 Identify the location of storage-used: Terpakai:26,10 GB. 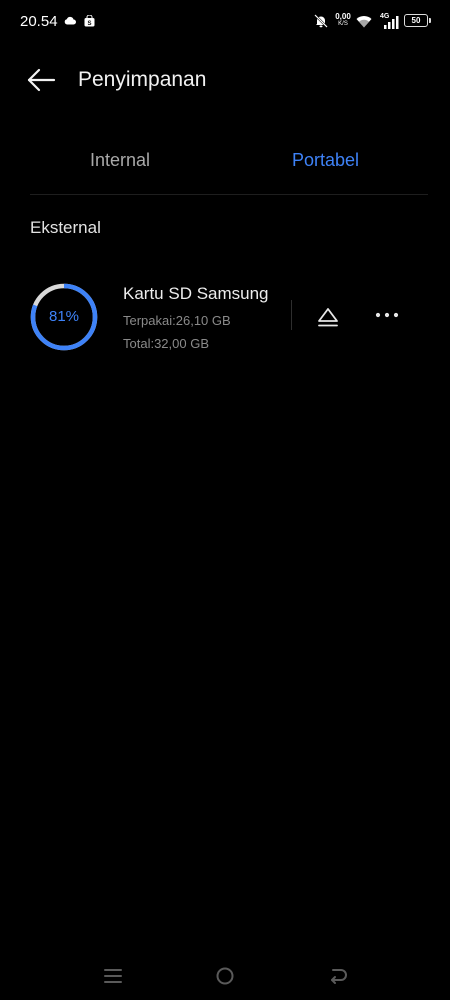
(177, 320).